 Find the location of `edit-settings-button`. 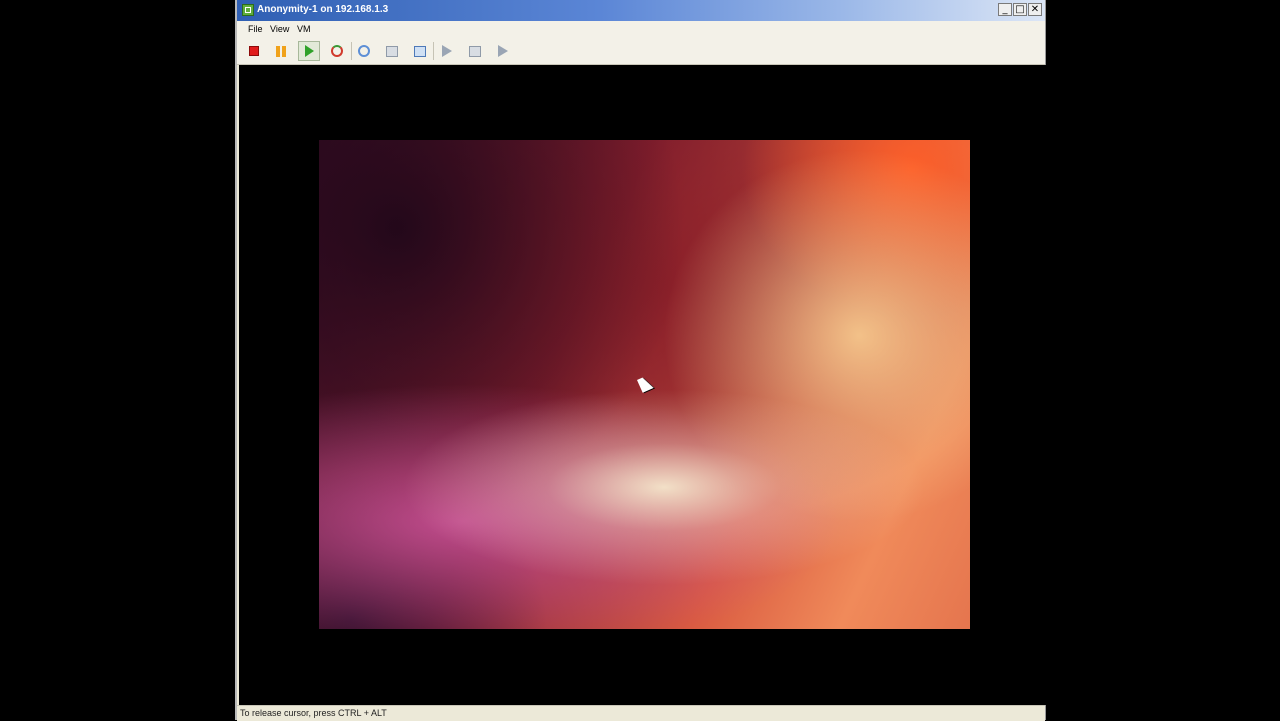

edit-settings-button is located at coordinates (475, 51).